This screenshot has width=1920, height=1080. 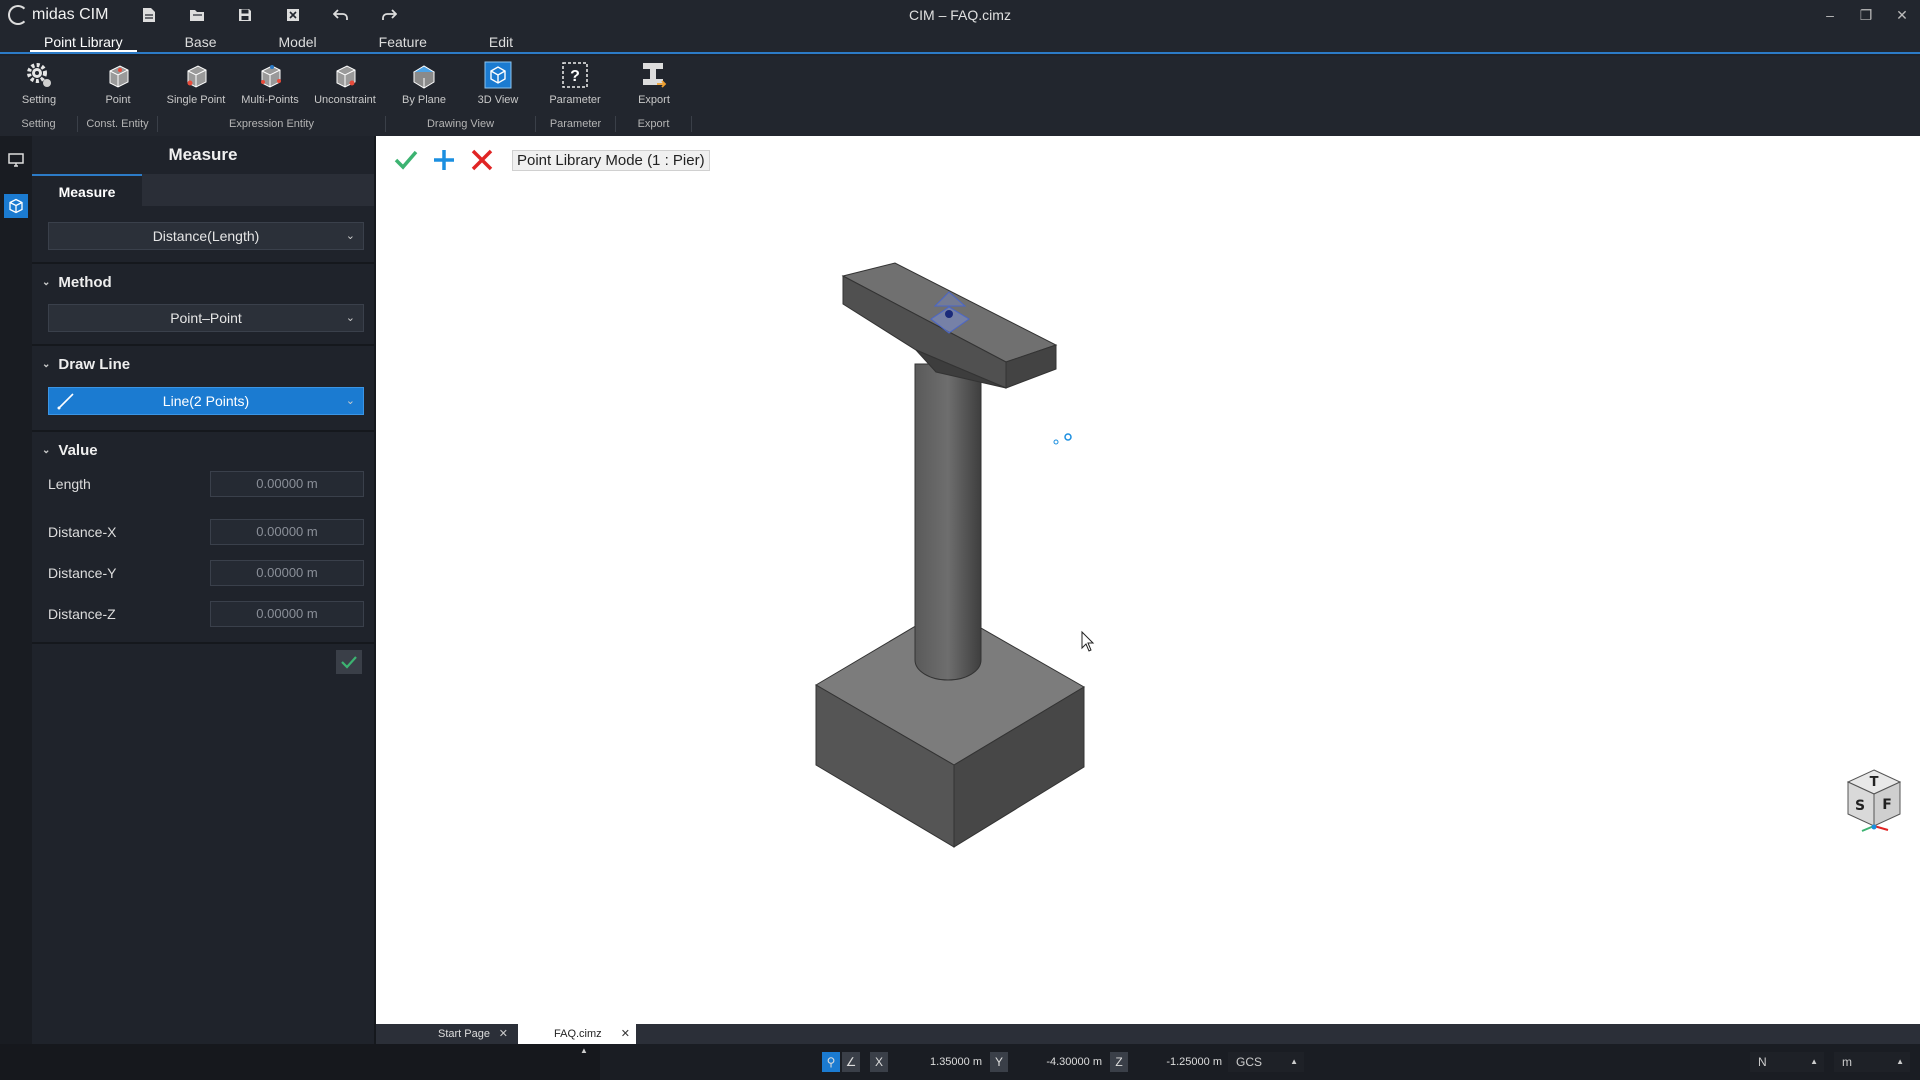 I want to click on point-box-icon, so click(x=118, y=75).